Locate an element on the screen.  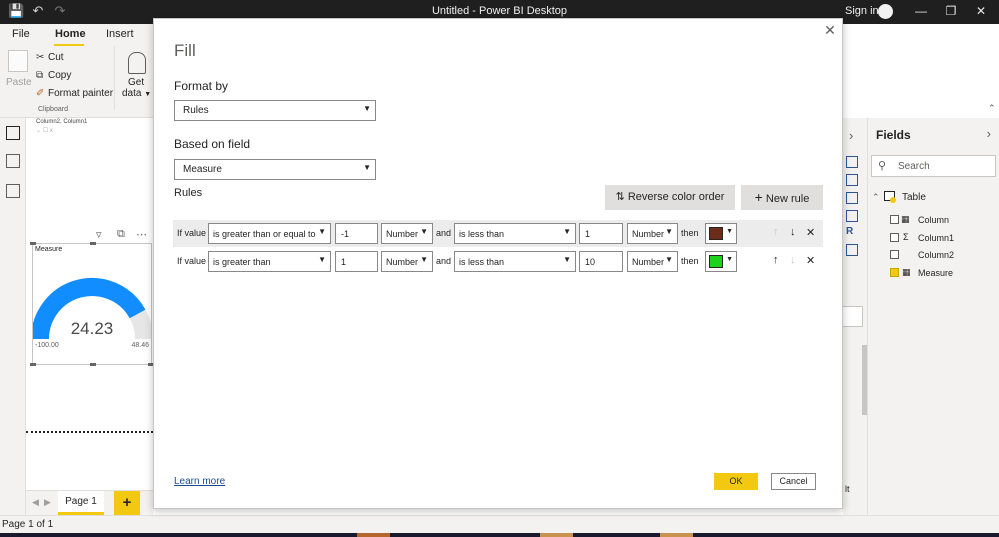
collapse-visualizations-icon: › is located at coordinates (851, 135).